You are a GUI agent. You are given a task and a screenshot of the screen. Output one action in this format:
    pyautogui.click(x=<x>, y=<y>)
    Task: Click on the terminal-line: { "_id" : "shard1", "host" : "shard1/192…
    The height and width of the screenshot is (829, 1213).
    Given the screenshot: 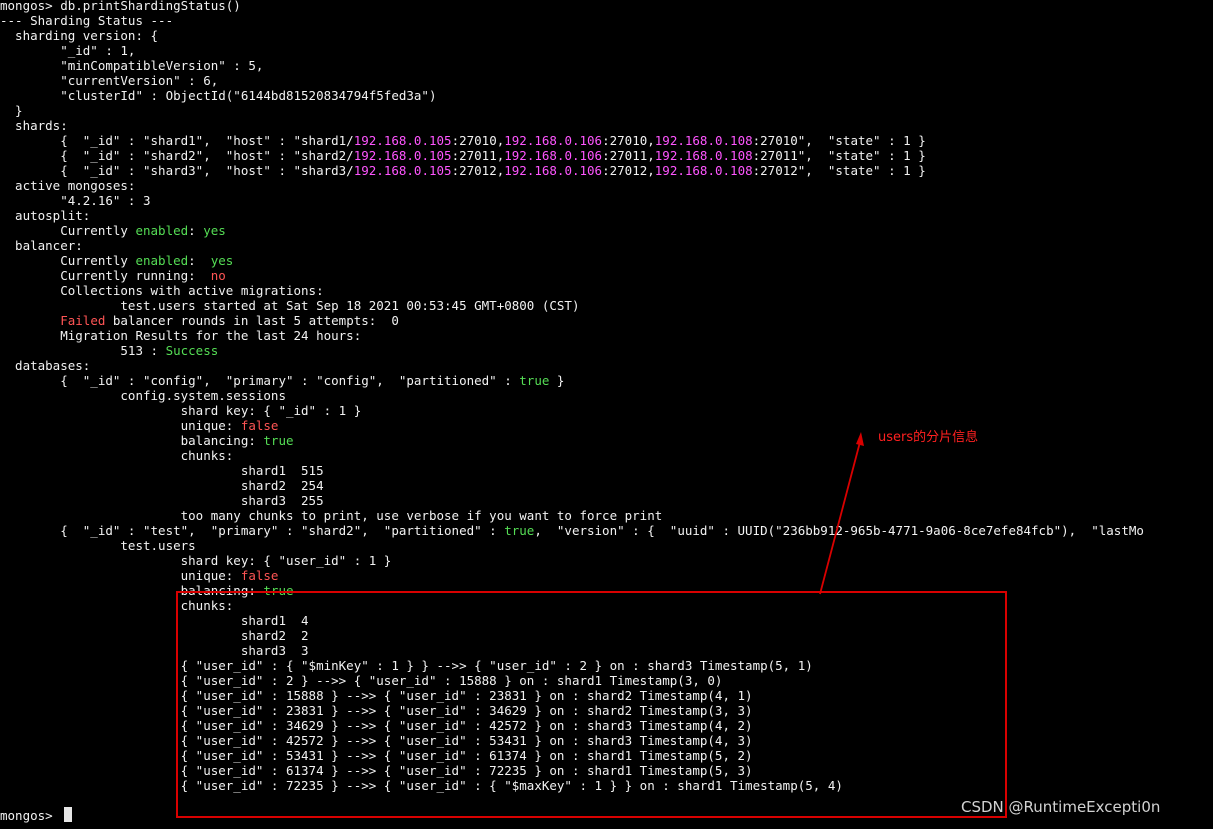 What is the action you would take?
    pyautogui.click(x=463, y=140)
    